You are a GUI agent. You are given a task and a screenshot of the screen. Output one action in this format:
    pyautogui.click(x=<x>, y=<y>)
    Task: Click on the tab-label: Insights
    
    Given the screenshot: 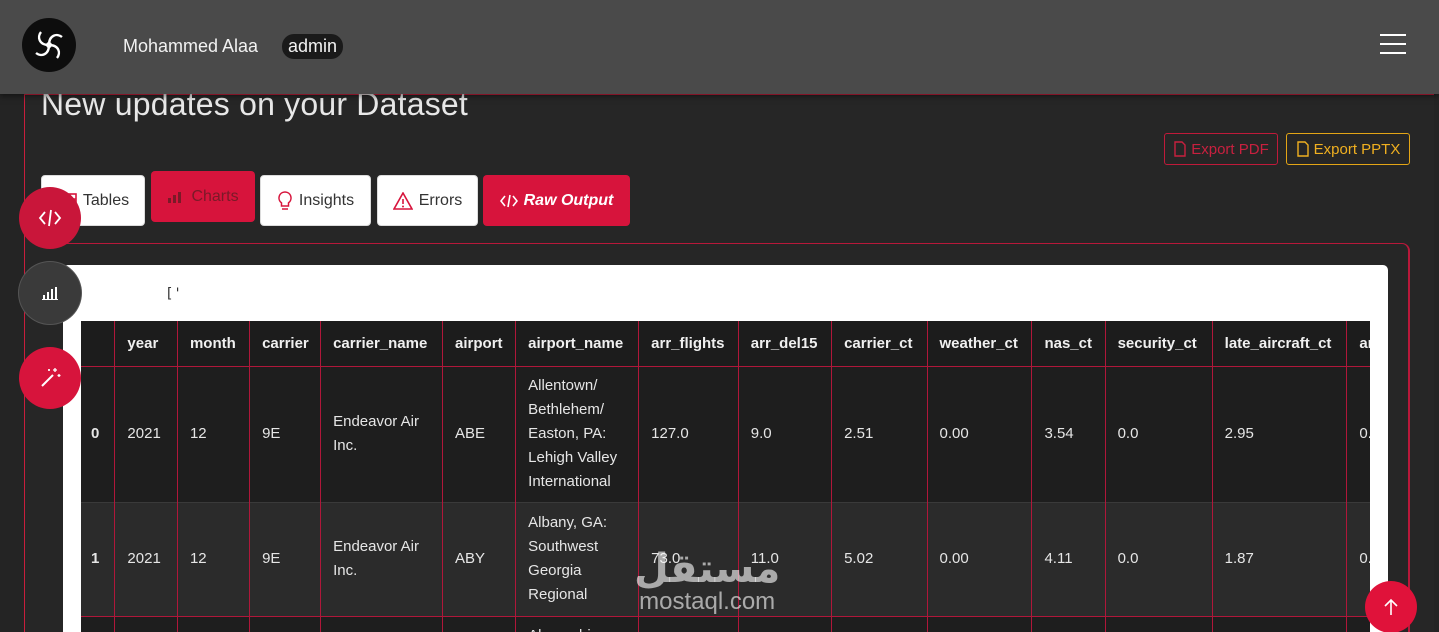 What is the action you would take?
    pyautogui.click(x=326, y=200)
    